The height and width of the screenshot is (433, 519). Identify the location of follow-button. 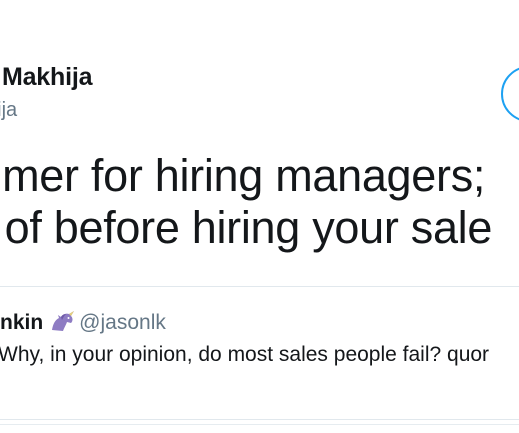
(510, 94).